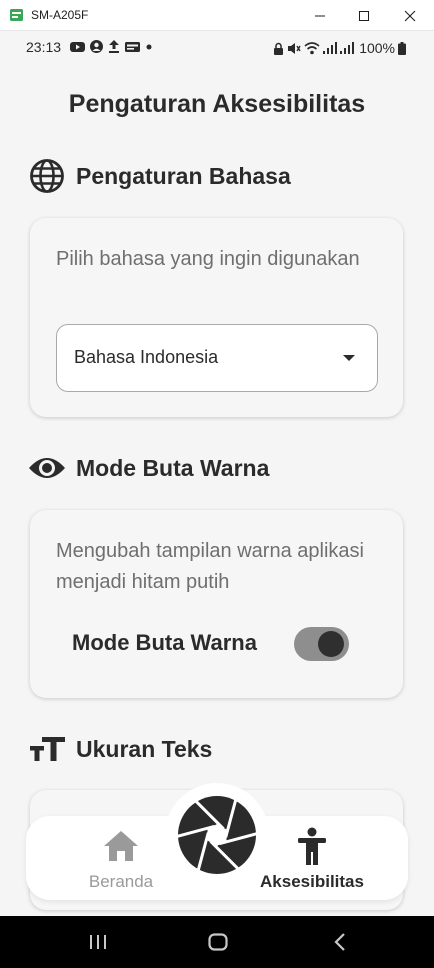 The image size is (434, 968). What do you see at coordinates (217, 15) in the screenshot?
I see `window-titlebar: SM-A205F` at bounding box center [217, 15].